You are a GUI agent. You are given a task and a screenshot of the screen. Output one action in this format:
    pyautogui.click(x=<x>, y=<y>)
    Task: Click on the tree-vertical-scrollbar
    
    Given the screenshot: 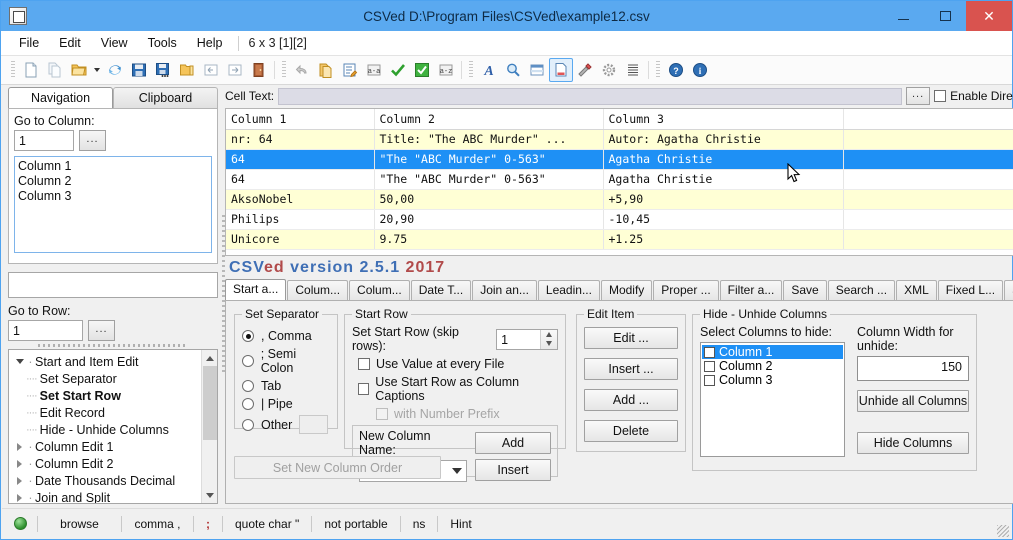 What is the action you would take?
    pyautogui.click(x=209, y=426)
    